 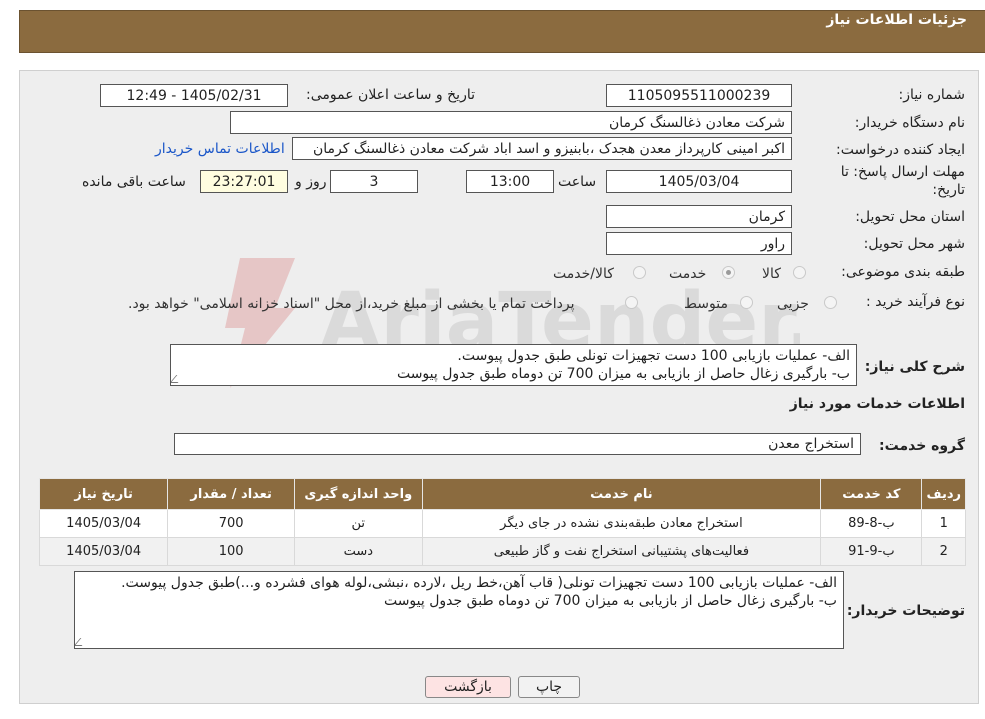 What do you see at coordinates (103, 494) in the screenshot?
I see `col-header-need-date: تاریخ نیاز` at bounding box center [103, 494].